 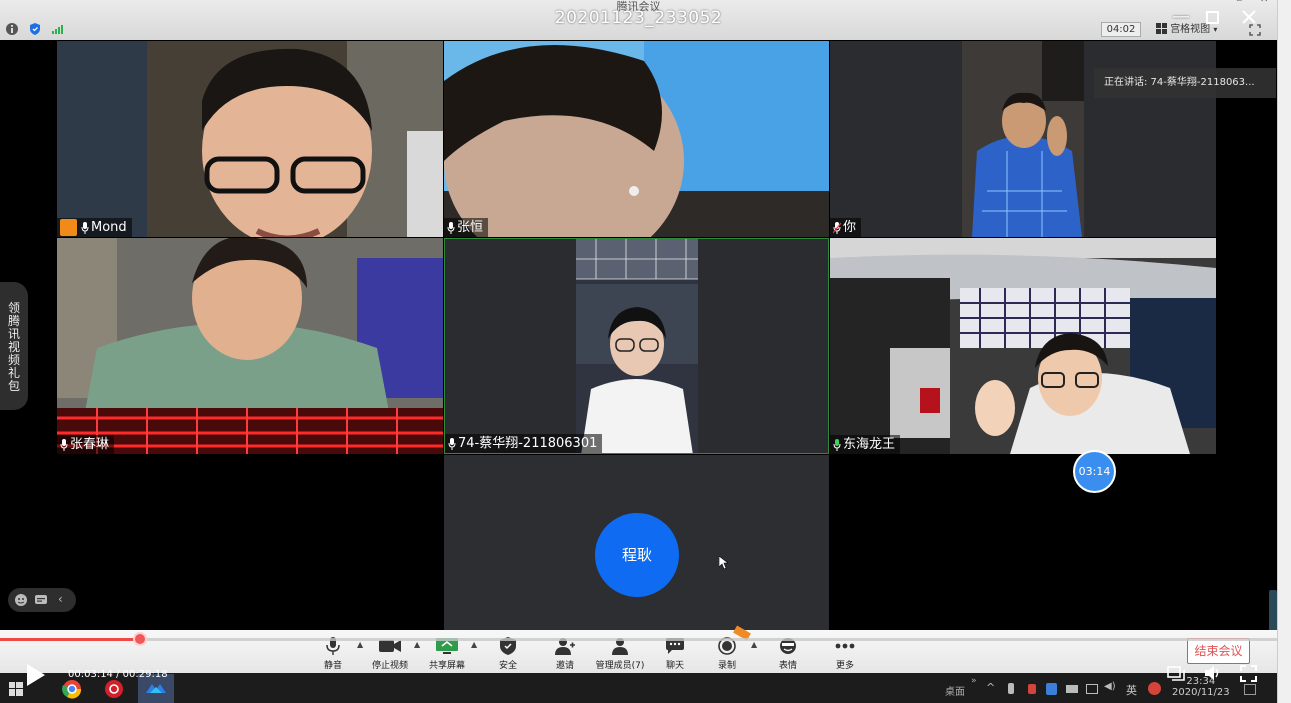 I want to click on desktop-toolbar-label: 桌面, so click(x=955, y=690).